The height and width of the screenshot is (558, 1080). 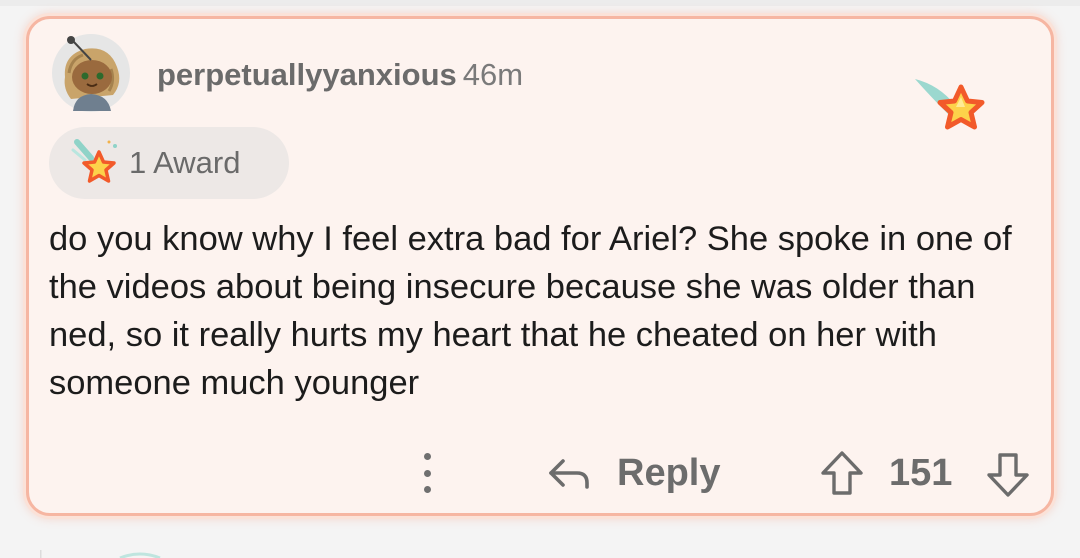 What do you see at coordinates (842, 473) in the screenshot?
I see `upvote-arrow-icon` at bounding box center [842, 473].